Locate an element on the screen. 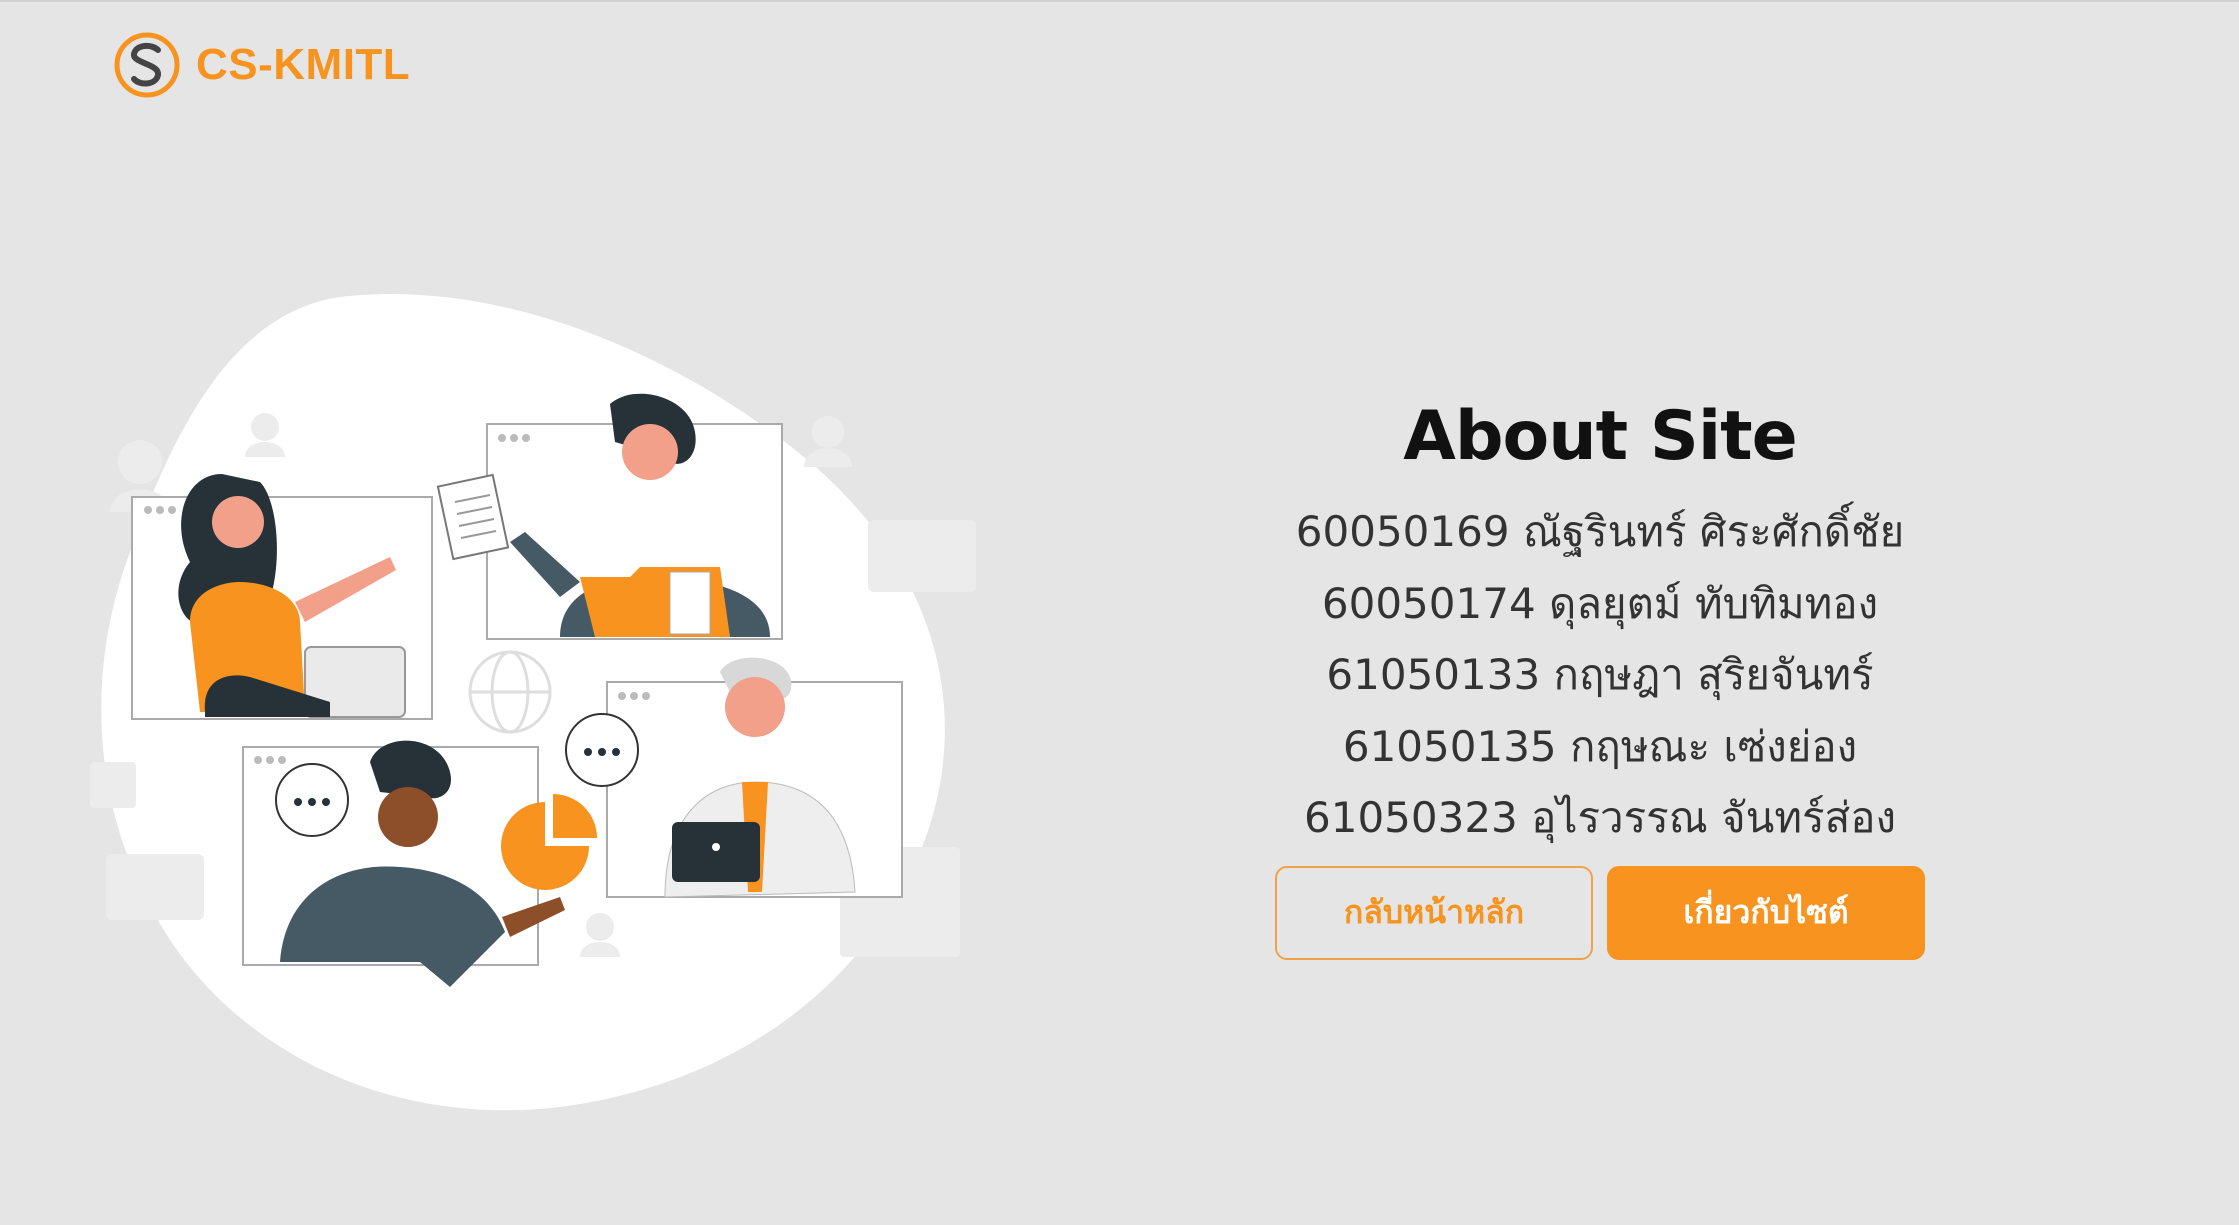 The height and width of the screenshot is (1225, 2239). member-item: 60050169 ณัฐรินทร์ ศิระศักดิ์ชัย is located at coordinates (1600, 531).